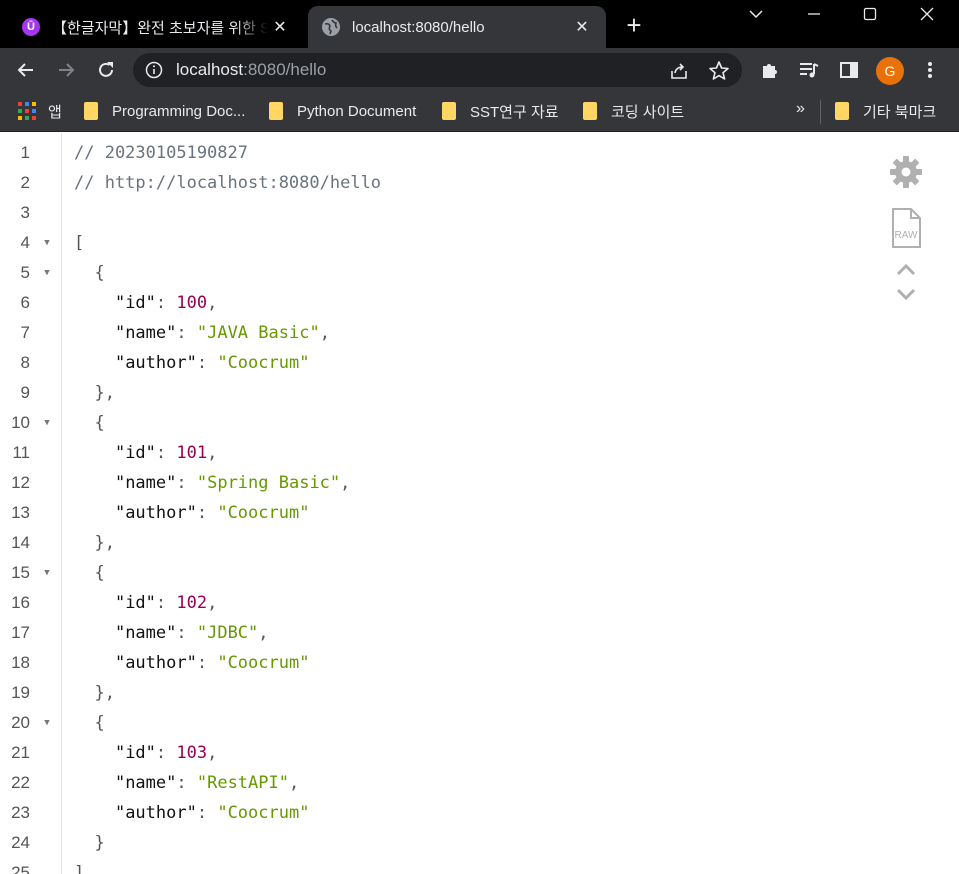 This screenshot has width=959, height=874. What do you see at coordinates (930, 70) in the screenshot?
I see `menu-kebab-icon` at bounding box center [930, 70].